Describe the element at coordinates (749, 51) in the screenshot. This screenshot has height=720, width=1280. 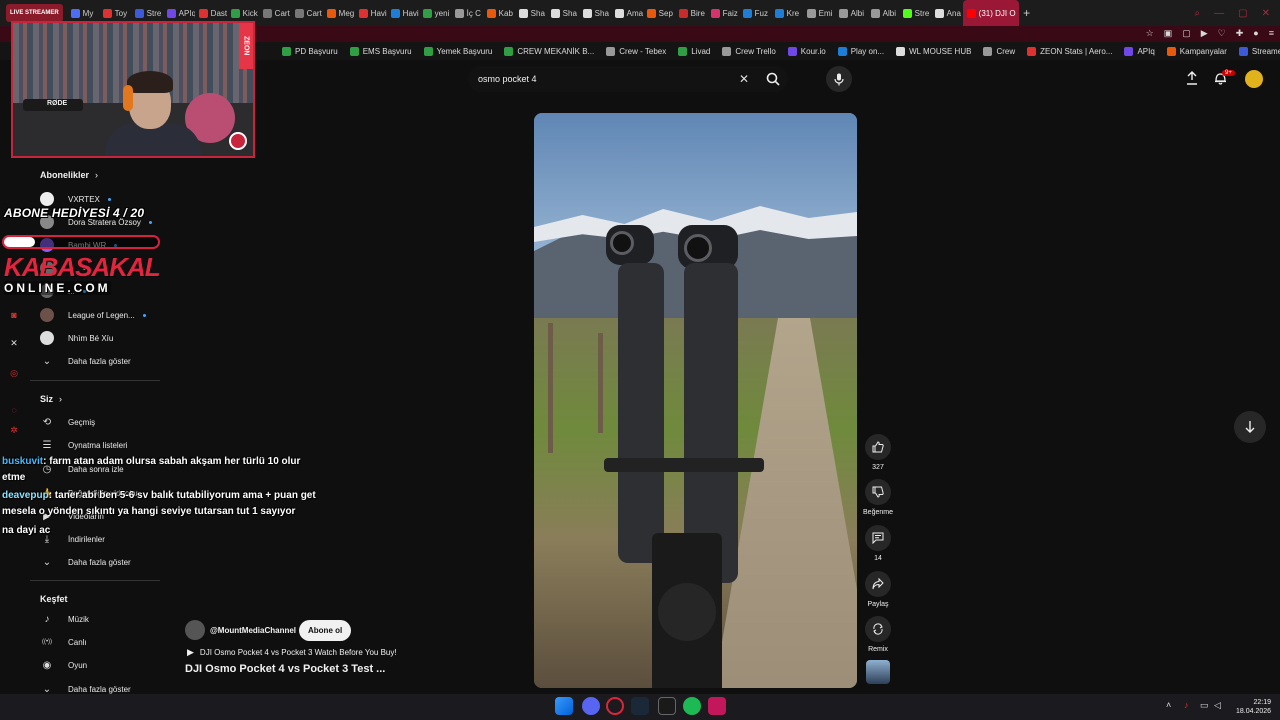
I see `bookmark: Crew Trello` at that location.